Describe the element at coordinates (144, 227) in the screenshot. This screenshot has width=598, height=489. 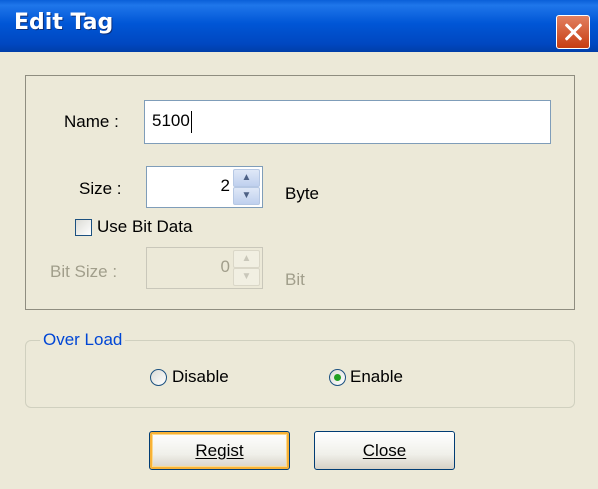
I see `use-bit-data-label: Use Bit Data` at that location.